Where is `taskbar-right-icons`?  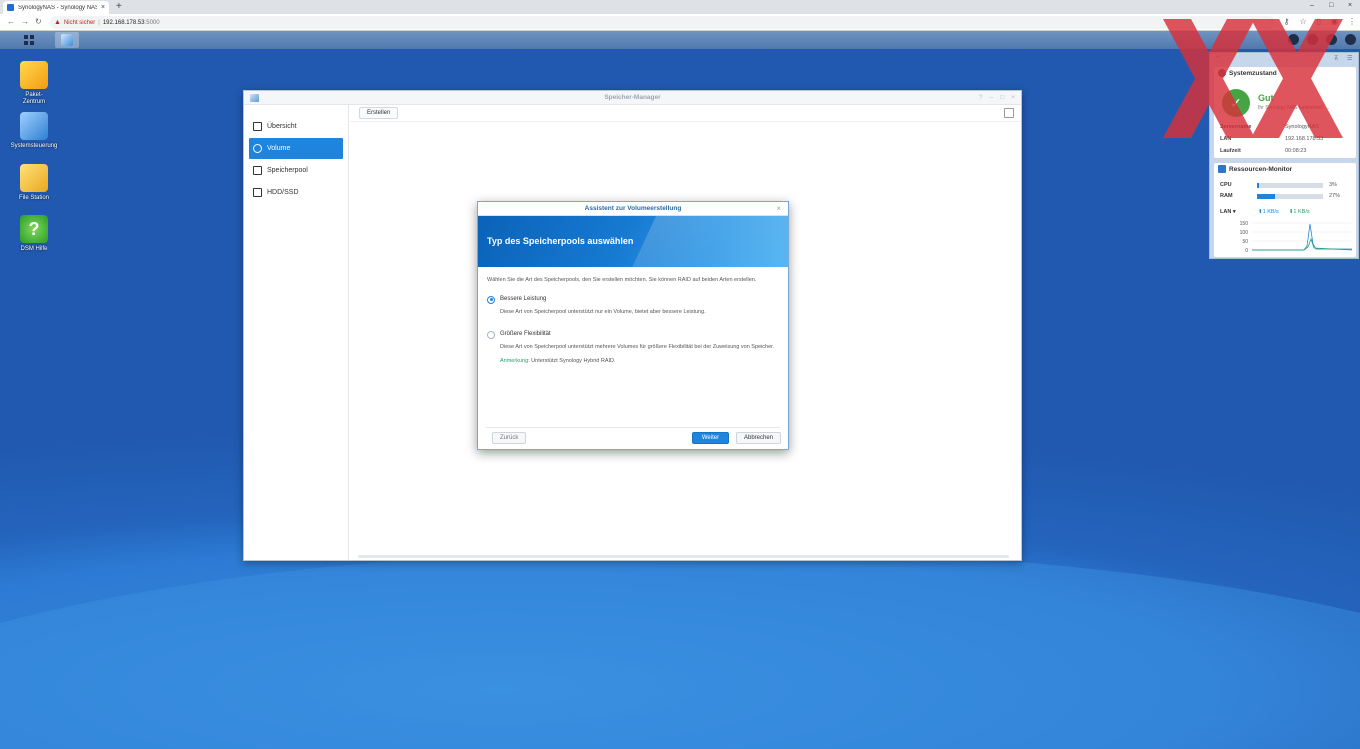
taskbar-right-icons is located at coordinates (1322, 39).